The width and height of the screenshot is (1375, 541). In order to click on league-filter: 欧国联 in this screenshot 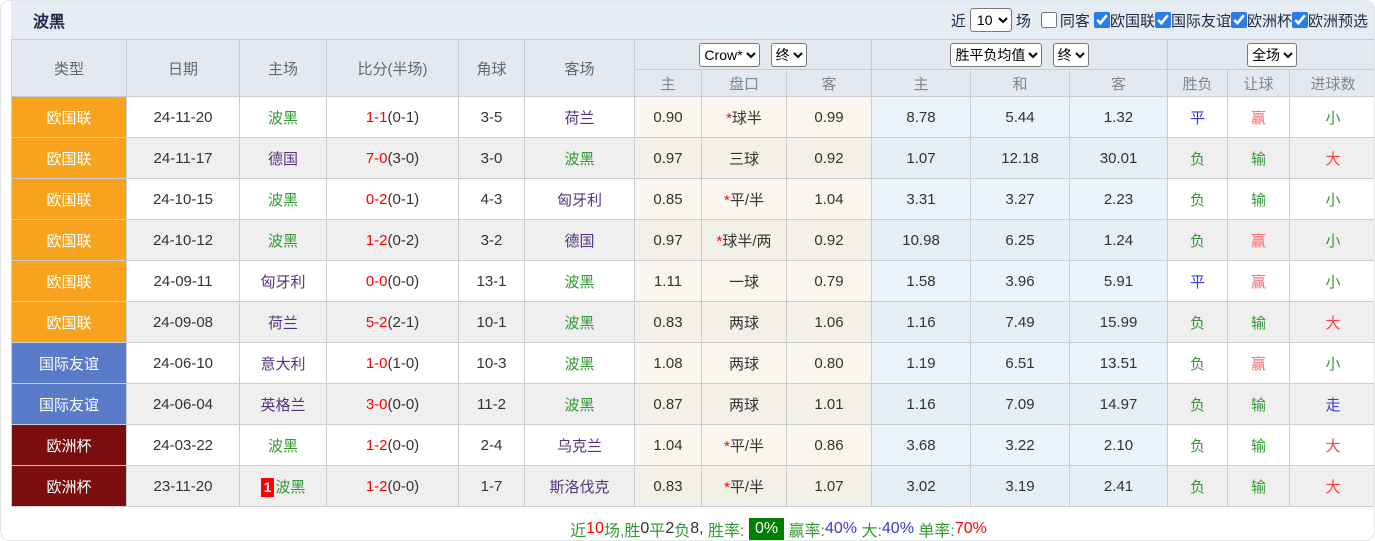, I will do `click(1124, 20)`.